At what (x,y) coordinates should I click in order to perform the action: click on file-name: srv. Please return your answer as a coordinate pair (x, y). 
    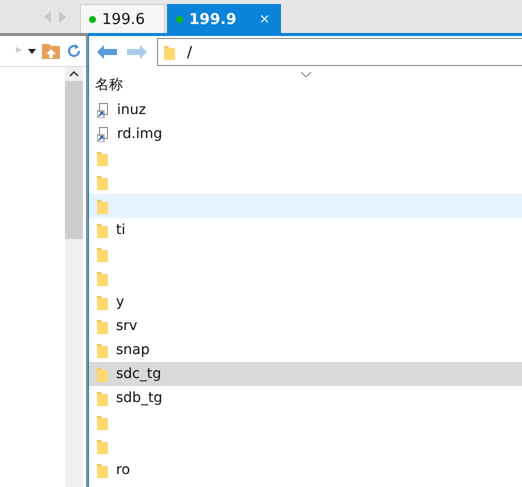
    Looking at the image, I should click on (127, 326).